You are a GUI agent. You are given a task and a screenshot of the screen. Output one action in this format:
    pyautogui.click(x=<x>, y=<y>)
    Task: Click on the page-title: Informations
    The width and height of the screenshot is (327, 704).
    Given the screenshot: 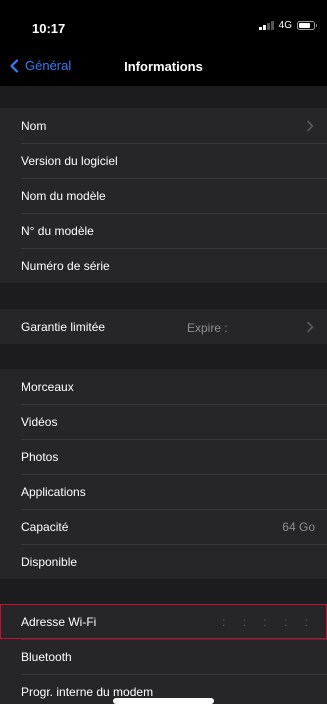 What is the action you would take?
    pyautogui.click(x=163, y=66)
    